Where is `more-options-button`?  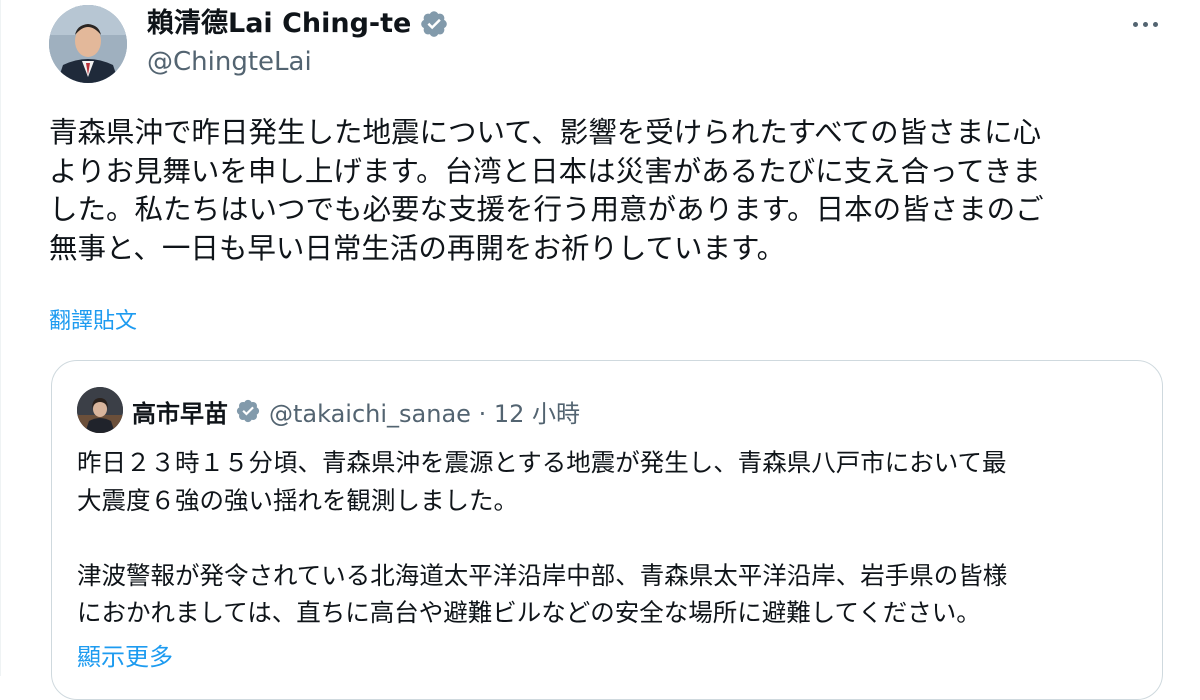 more-options-button is located at coordinates (1145, 24).